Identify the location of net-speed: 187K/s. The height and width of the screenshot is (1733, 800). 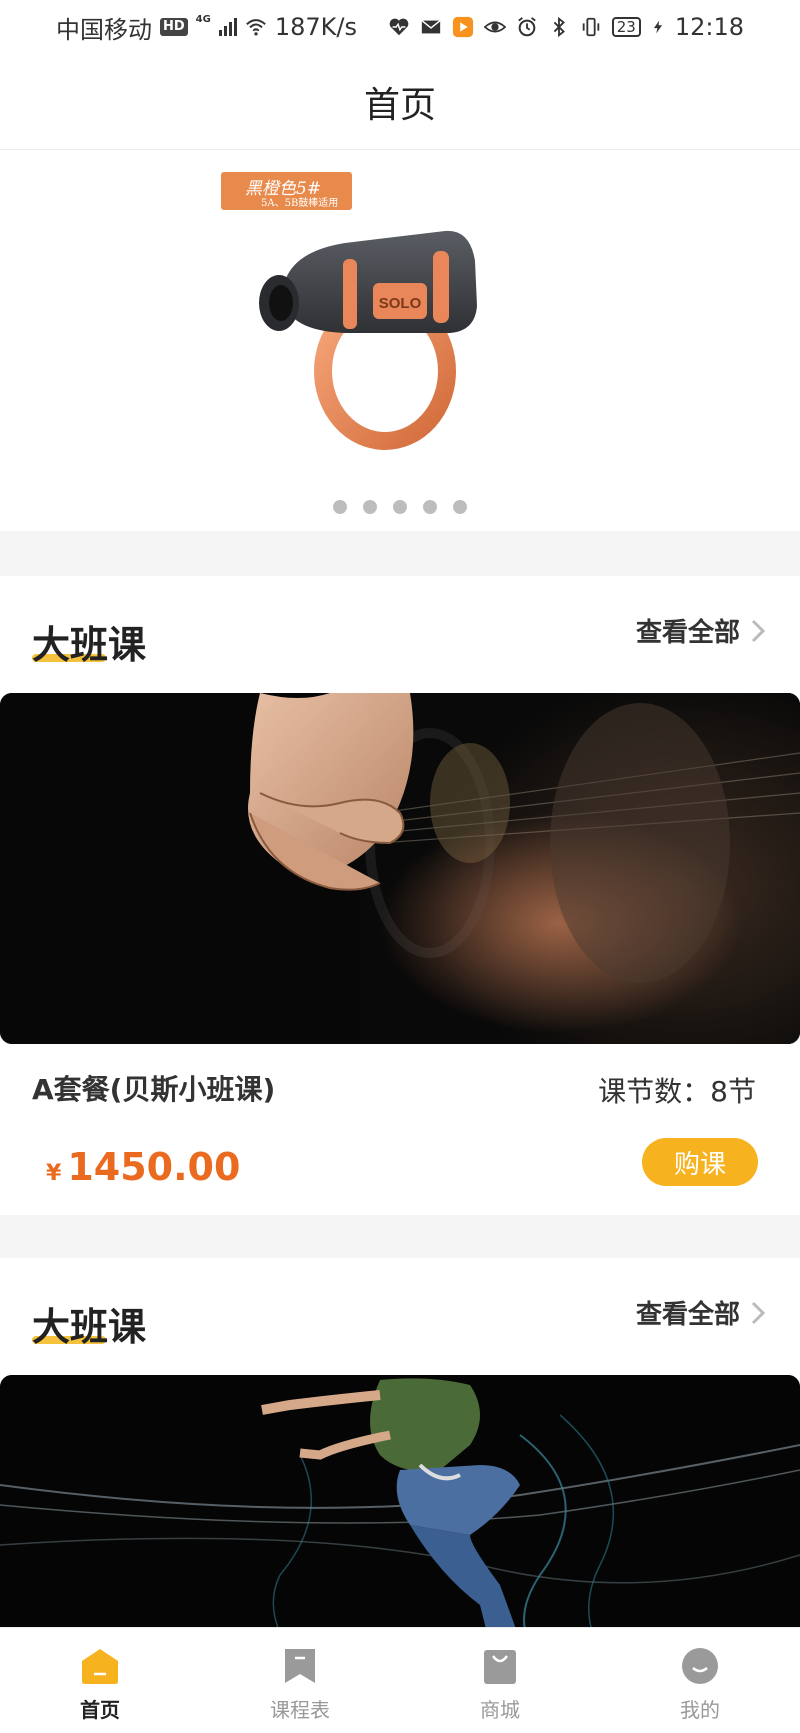
(315, 27).